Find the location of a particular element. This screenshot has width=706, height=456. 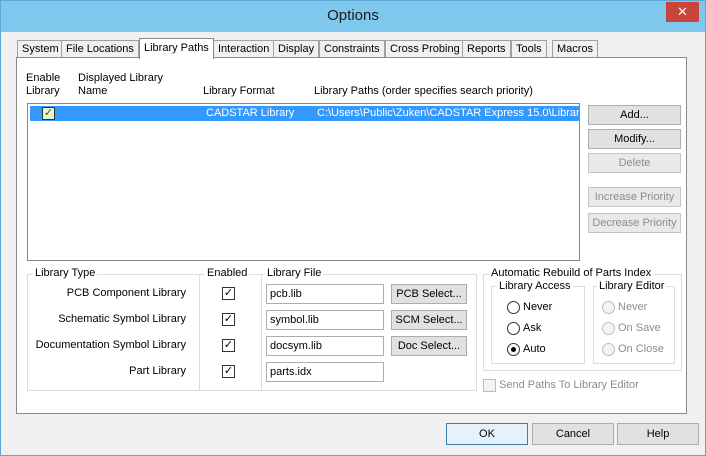

help-button: Help is located at coordinates (658, 434).